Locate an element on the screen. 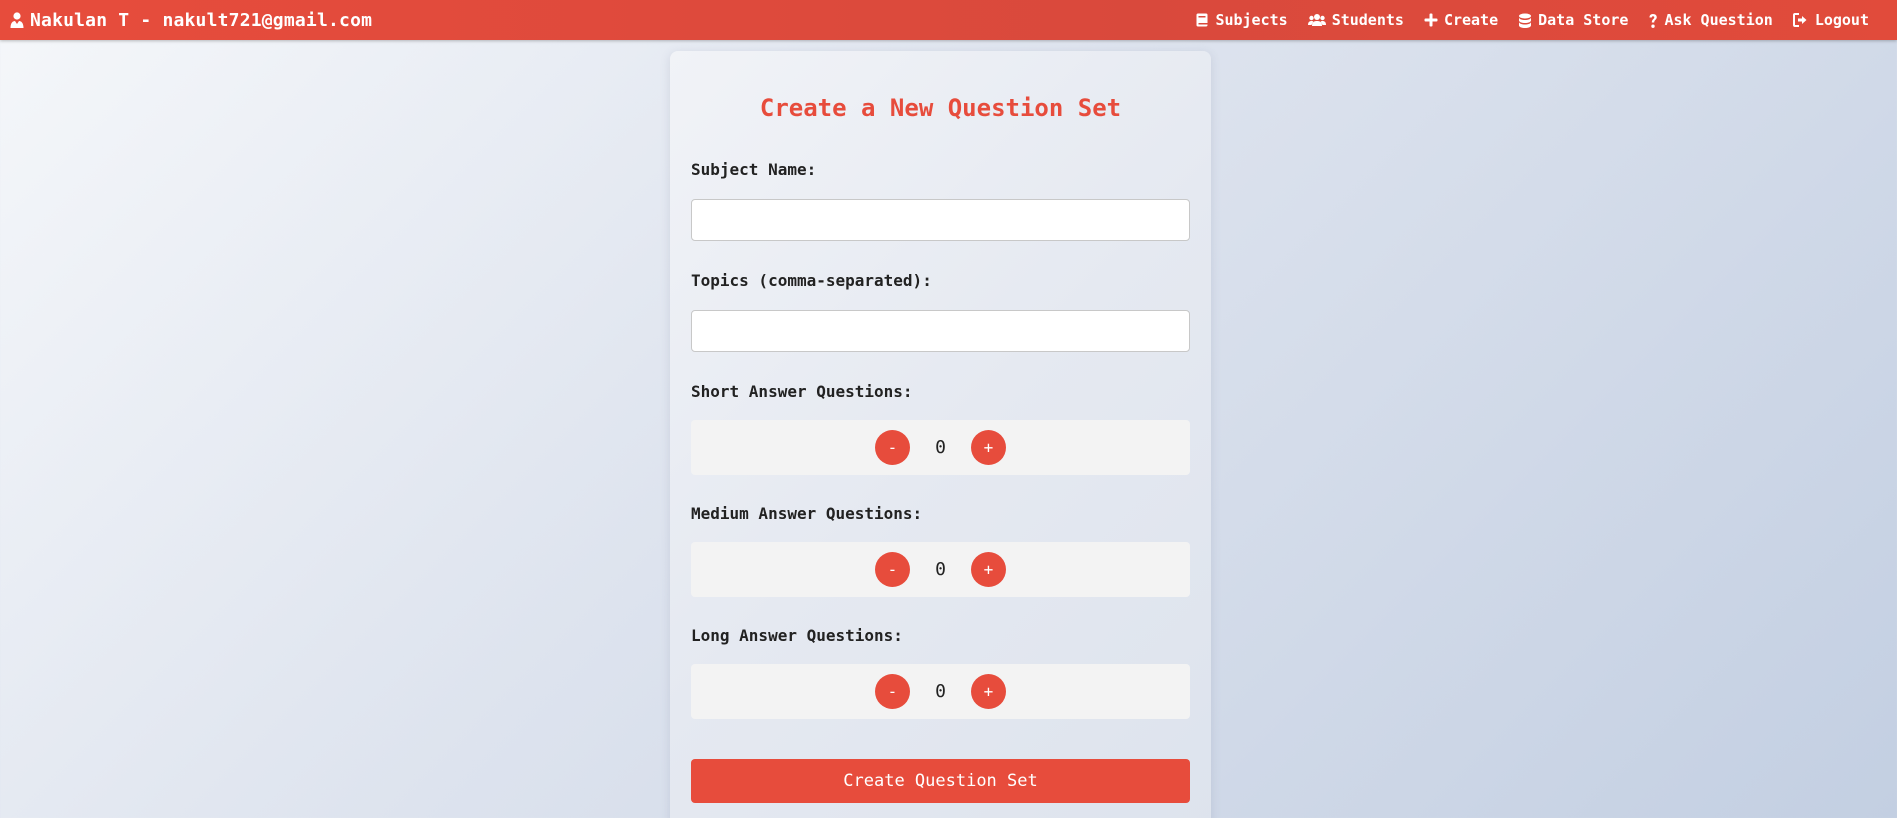 This screenshot has height=818, width=1897. nav-item-data-store: Data Store is located at coordinates (1573, 20).